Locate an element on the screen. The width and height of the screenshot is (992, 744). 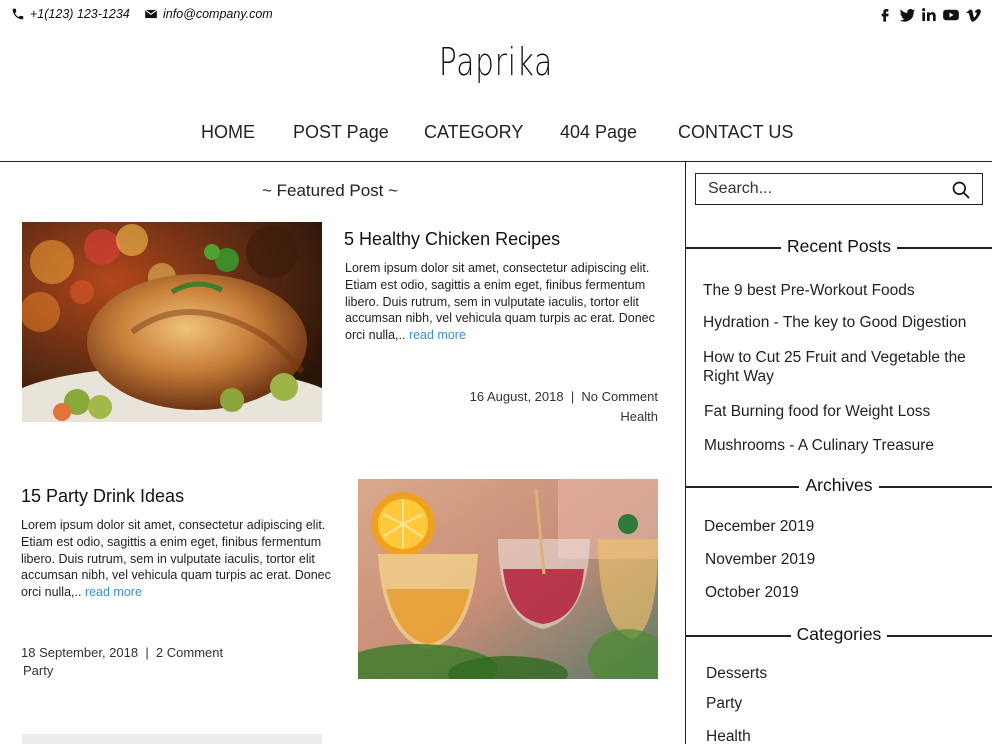
post-meta: 16 August, 2018 | No Comment is located at coordinates (563, 396).